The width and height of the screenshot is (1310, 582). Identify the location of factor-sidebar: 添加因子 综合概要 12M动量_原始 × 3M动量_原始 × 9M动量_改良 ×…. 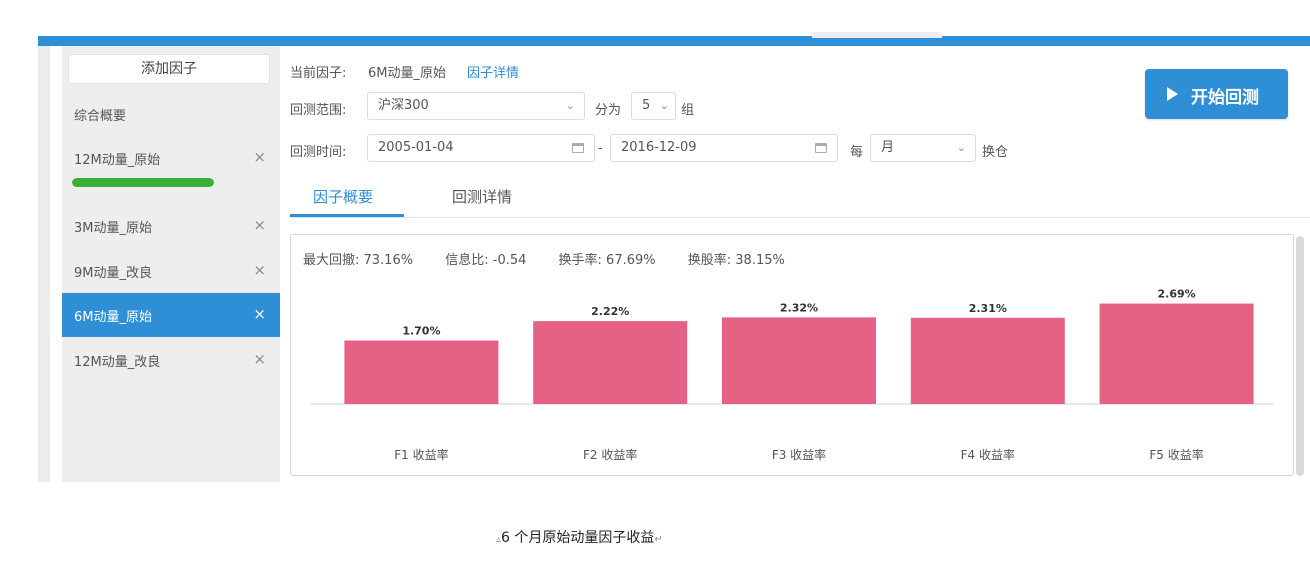
(171, 264).